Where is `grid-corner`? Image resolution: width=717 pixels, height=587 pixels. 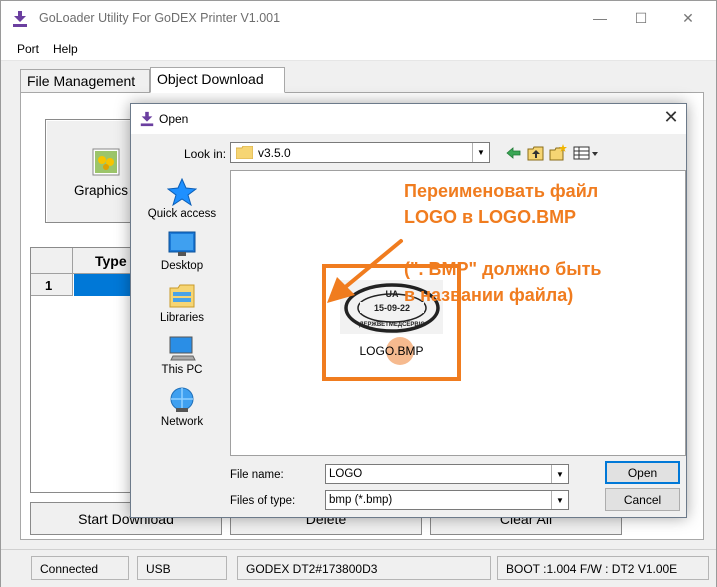 grid-corner is located at coordinates (52, 261).